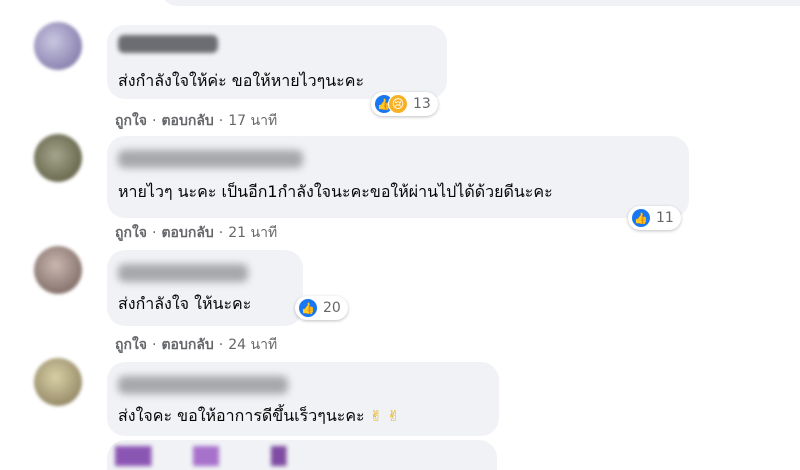 This screenshot has height=470, width=800. What do you see at coordinates (241, 80) in the screenshot?
I see `comment-text: ส่งกำลังใจให้ค่ะ ขอให้หายไวๆนะคะ` at bounding box center [241, 80].